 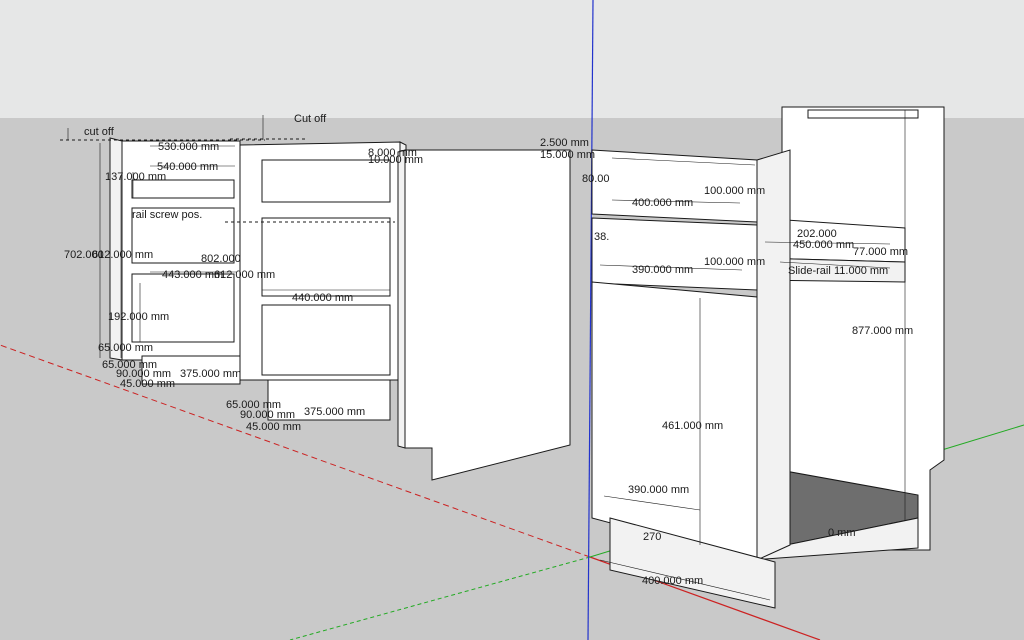 I want to click on label-cut-off-right: Cut off, so click(x=310, y=119).